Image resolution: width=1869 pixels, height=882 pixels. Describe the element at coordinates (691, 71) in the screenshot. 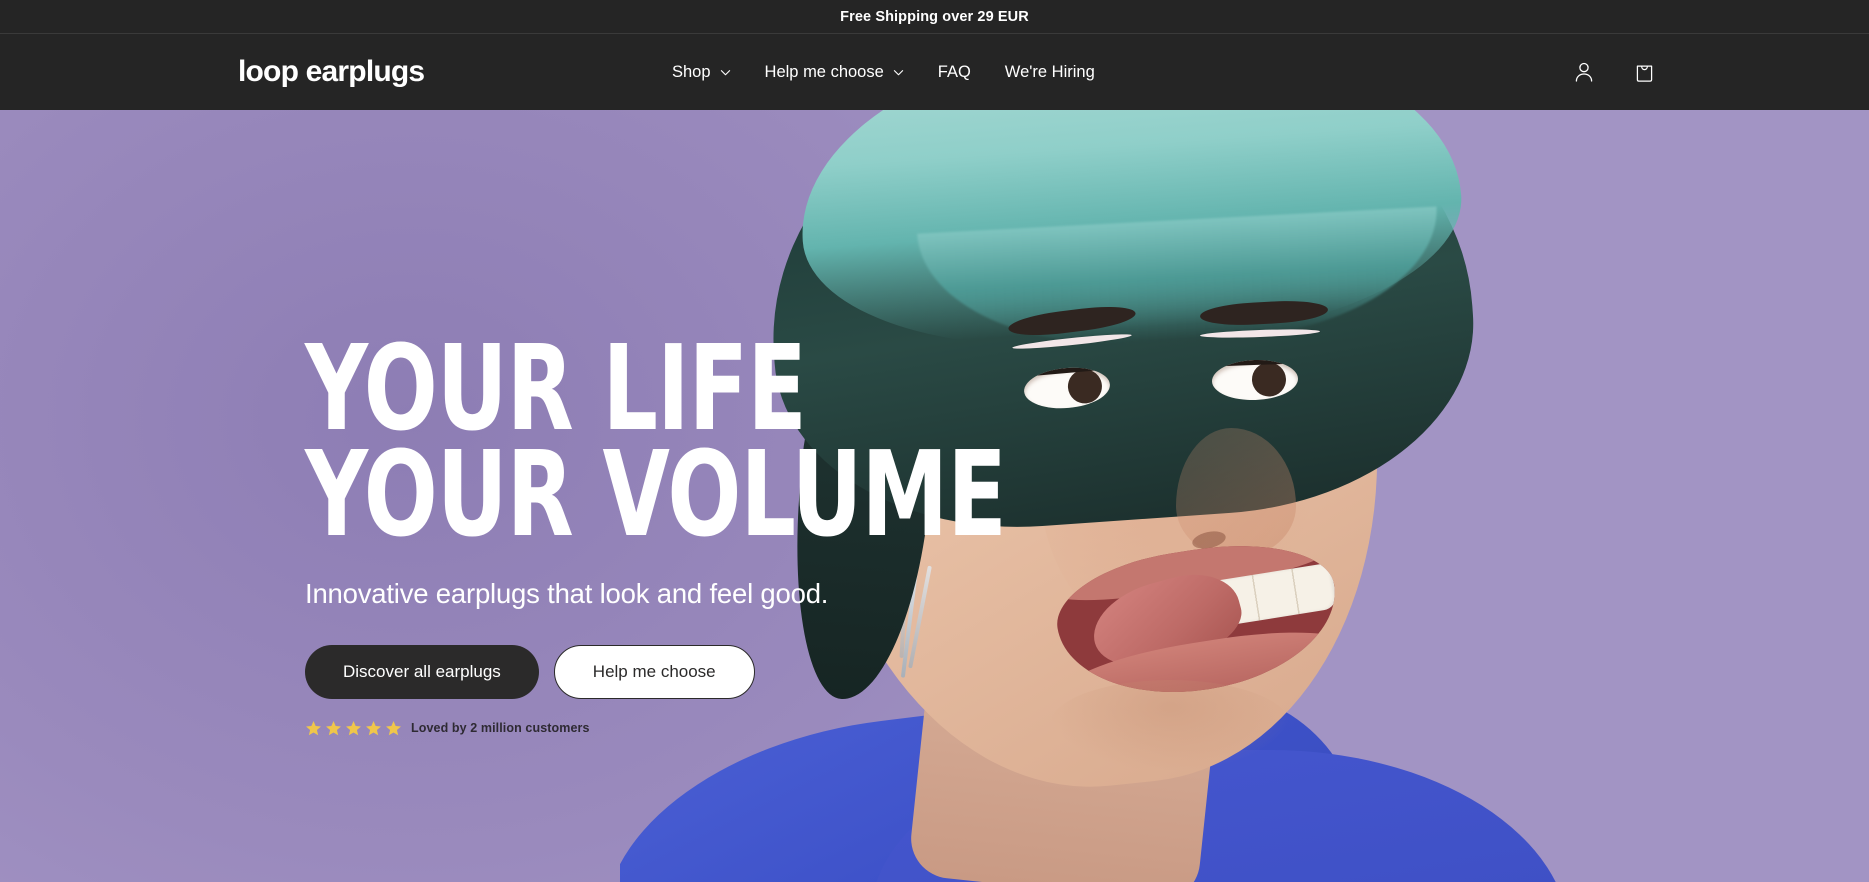

I see `nav-item-label: Shop` at that location.